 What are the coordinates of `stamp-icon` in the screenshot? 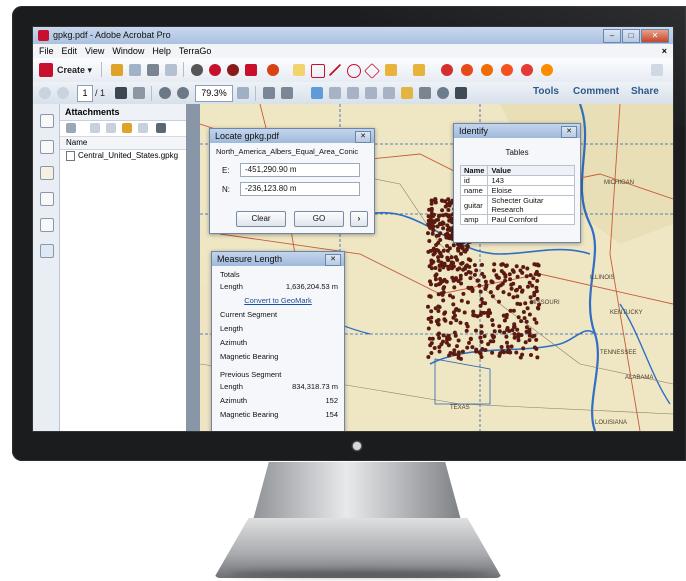 It's located at (391, 70).